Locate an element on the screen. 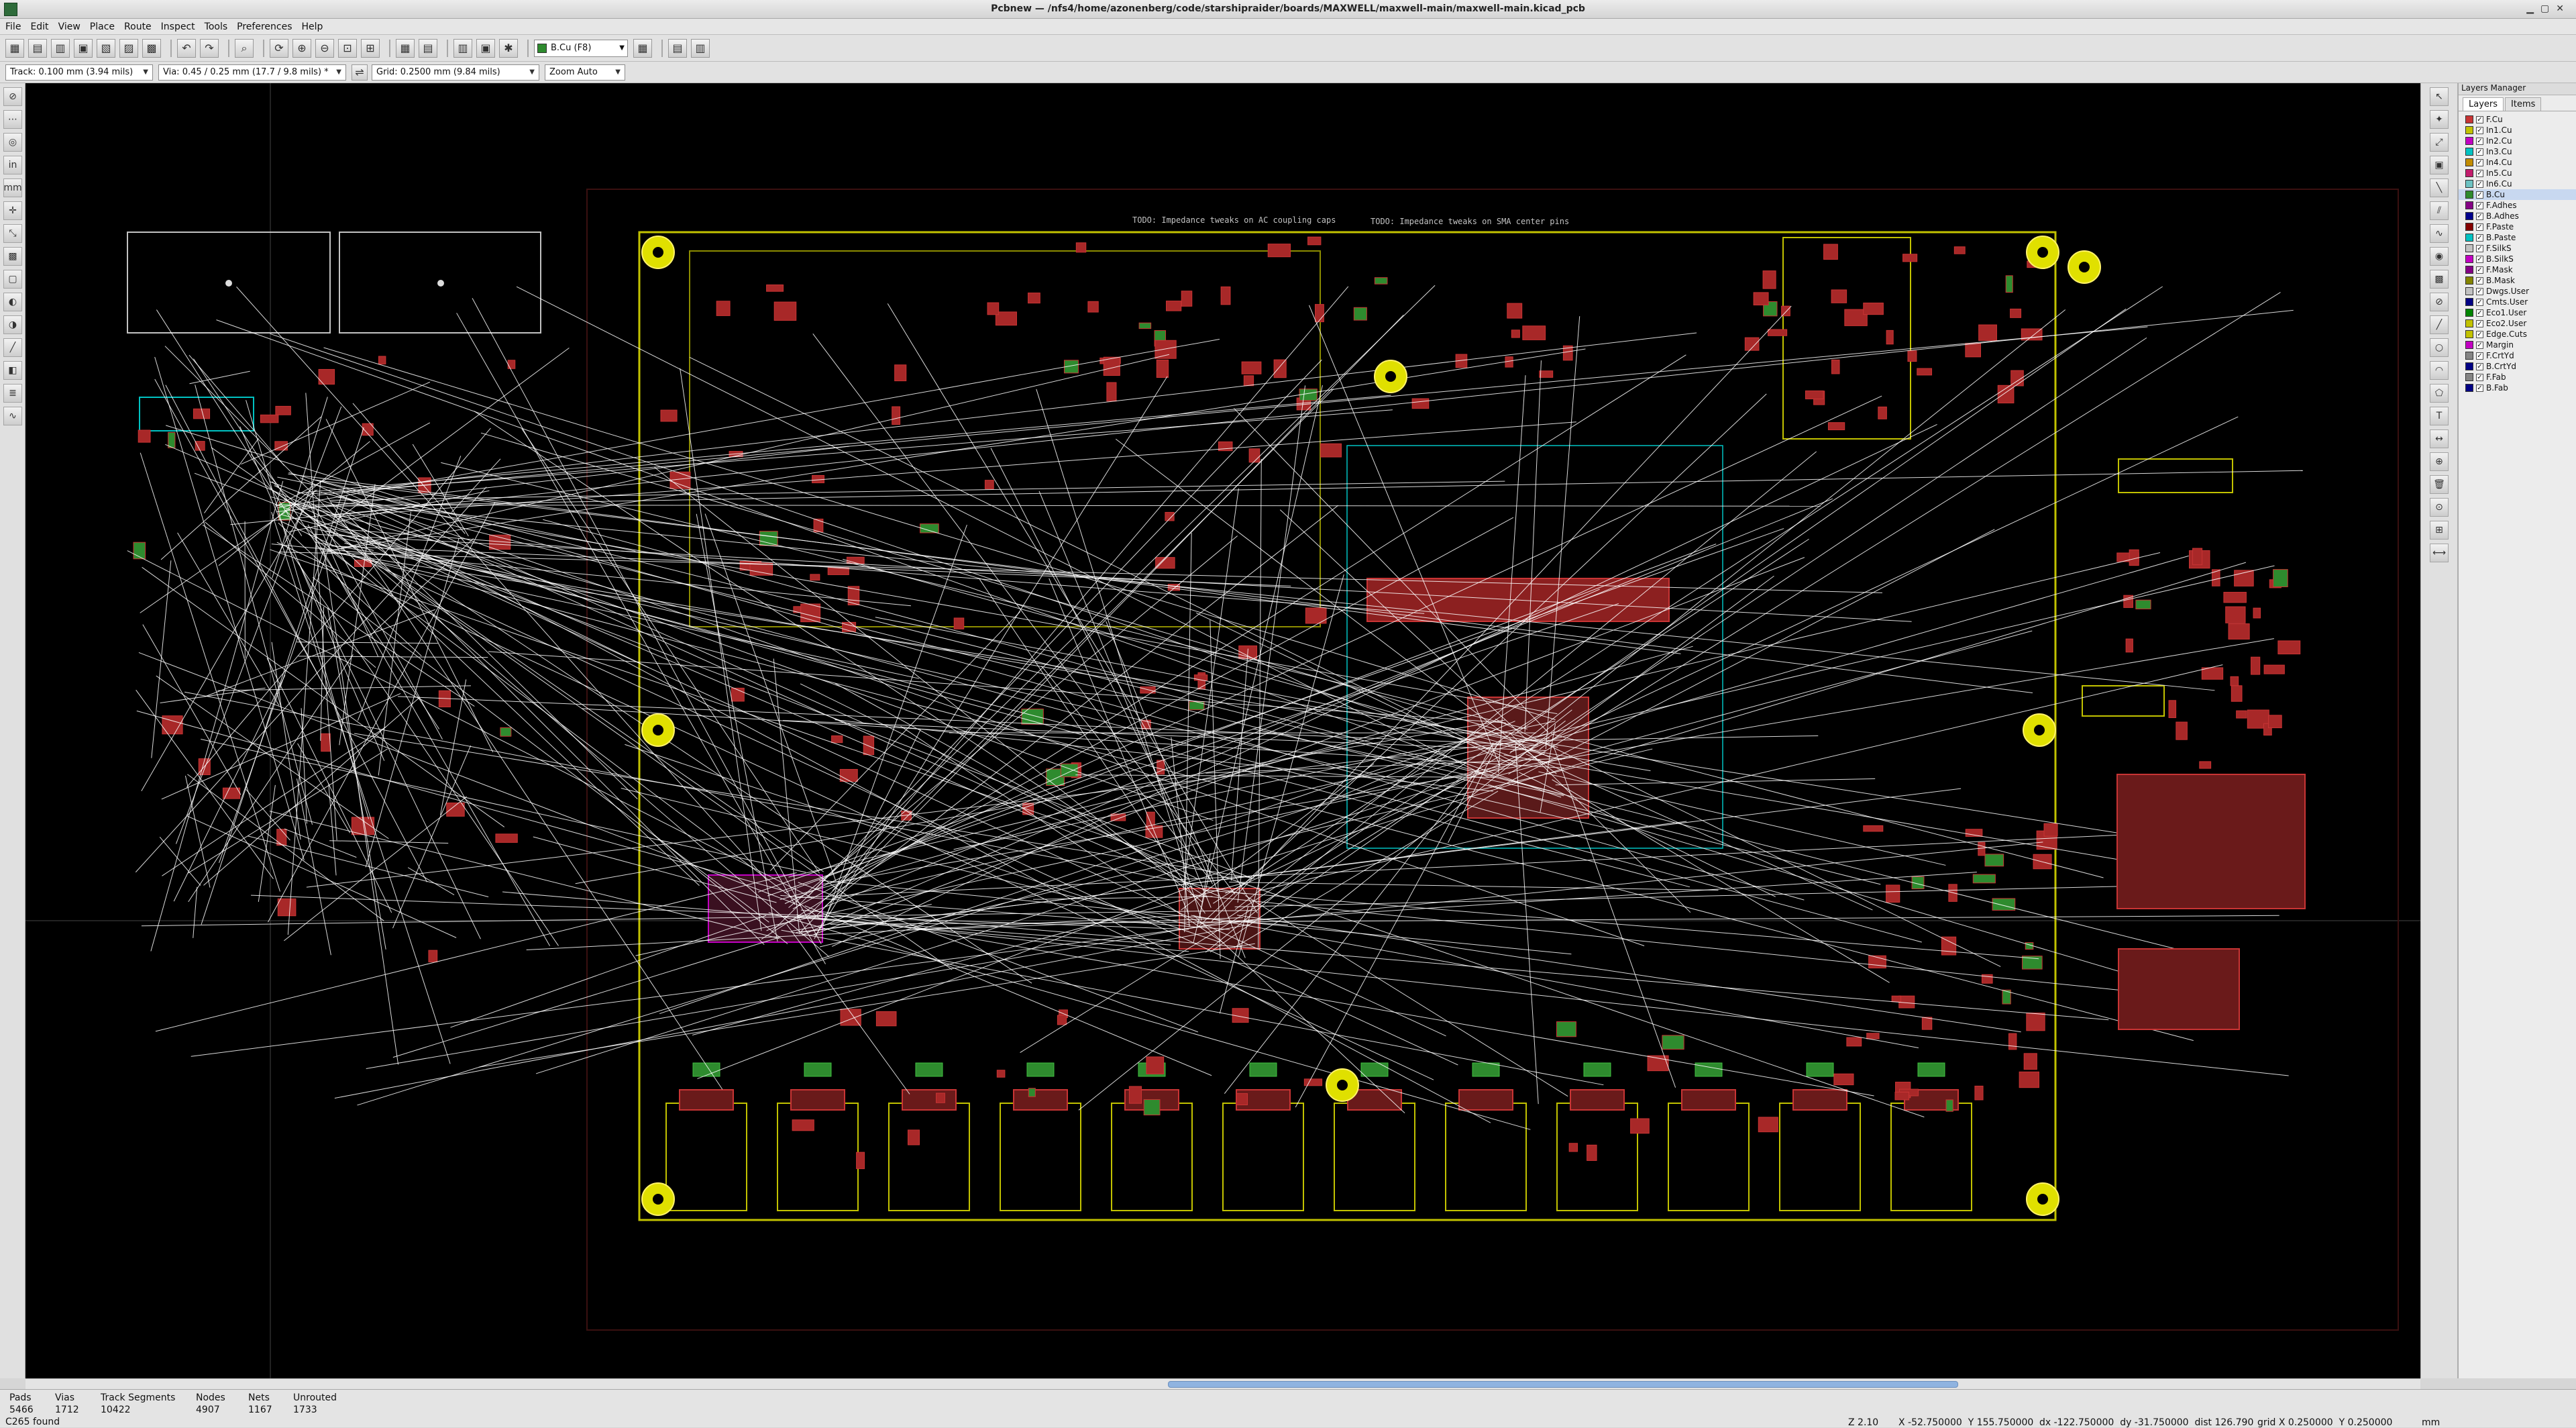 The image size is (2576, 1428). layer-row-b-mask: ✓B.Mask is located at coordinates (2517, 280).